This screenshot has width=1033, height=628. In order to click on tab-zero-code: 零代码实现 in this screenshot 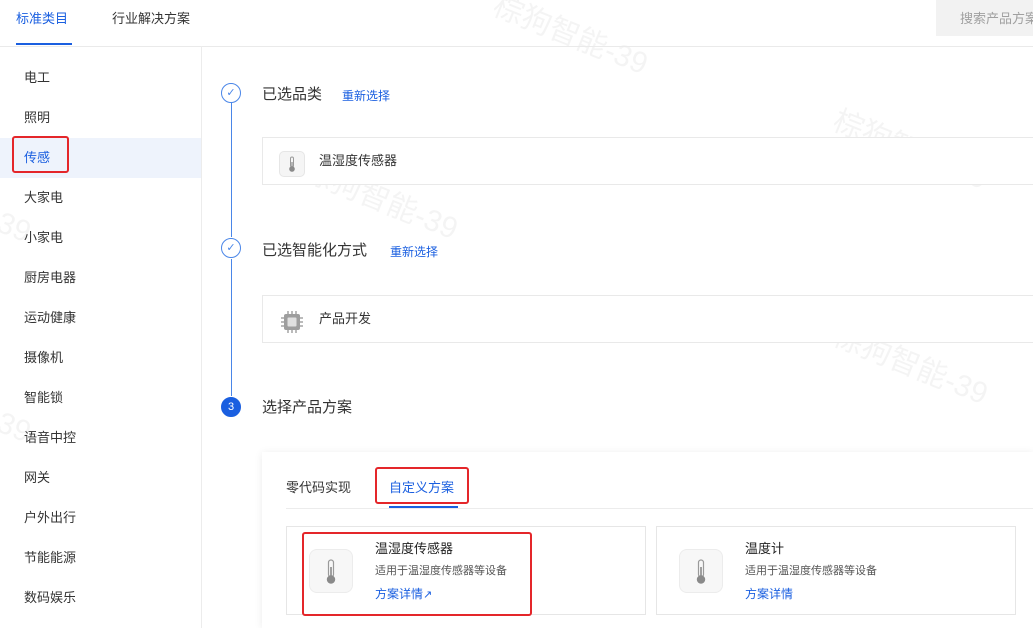, I will do `click(318, 488)`.